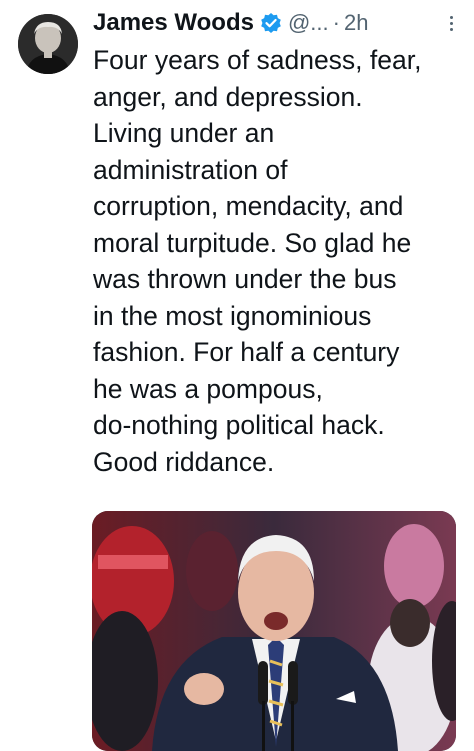 Image resolution: width=474 pixels, height=751 pixels. What do you see at coordinates (245, 279) in the screenshot?
I see `tweet-text-line: was thrown under the bus` at bounding box center [245, 279].